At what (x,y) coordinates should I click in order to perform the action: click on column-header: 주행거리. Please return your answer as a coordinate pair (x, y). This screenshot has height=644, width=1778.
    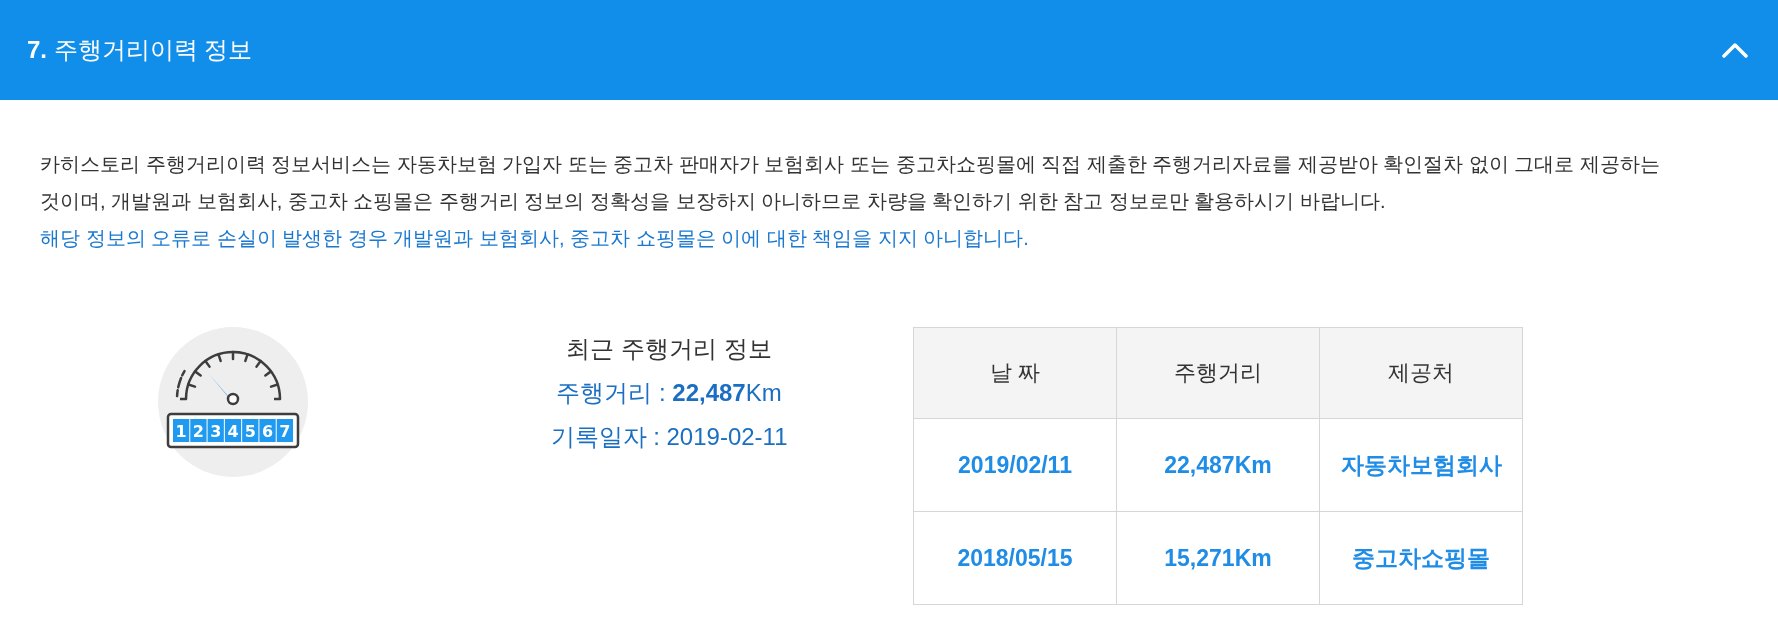
    Looking at the image, I should click on (1218, 373).